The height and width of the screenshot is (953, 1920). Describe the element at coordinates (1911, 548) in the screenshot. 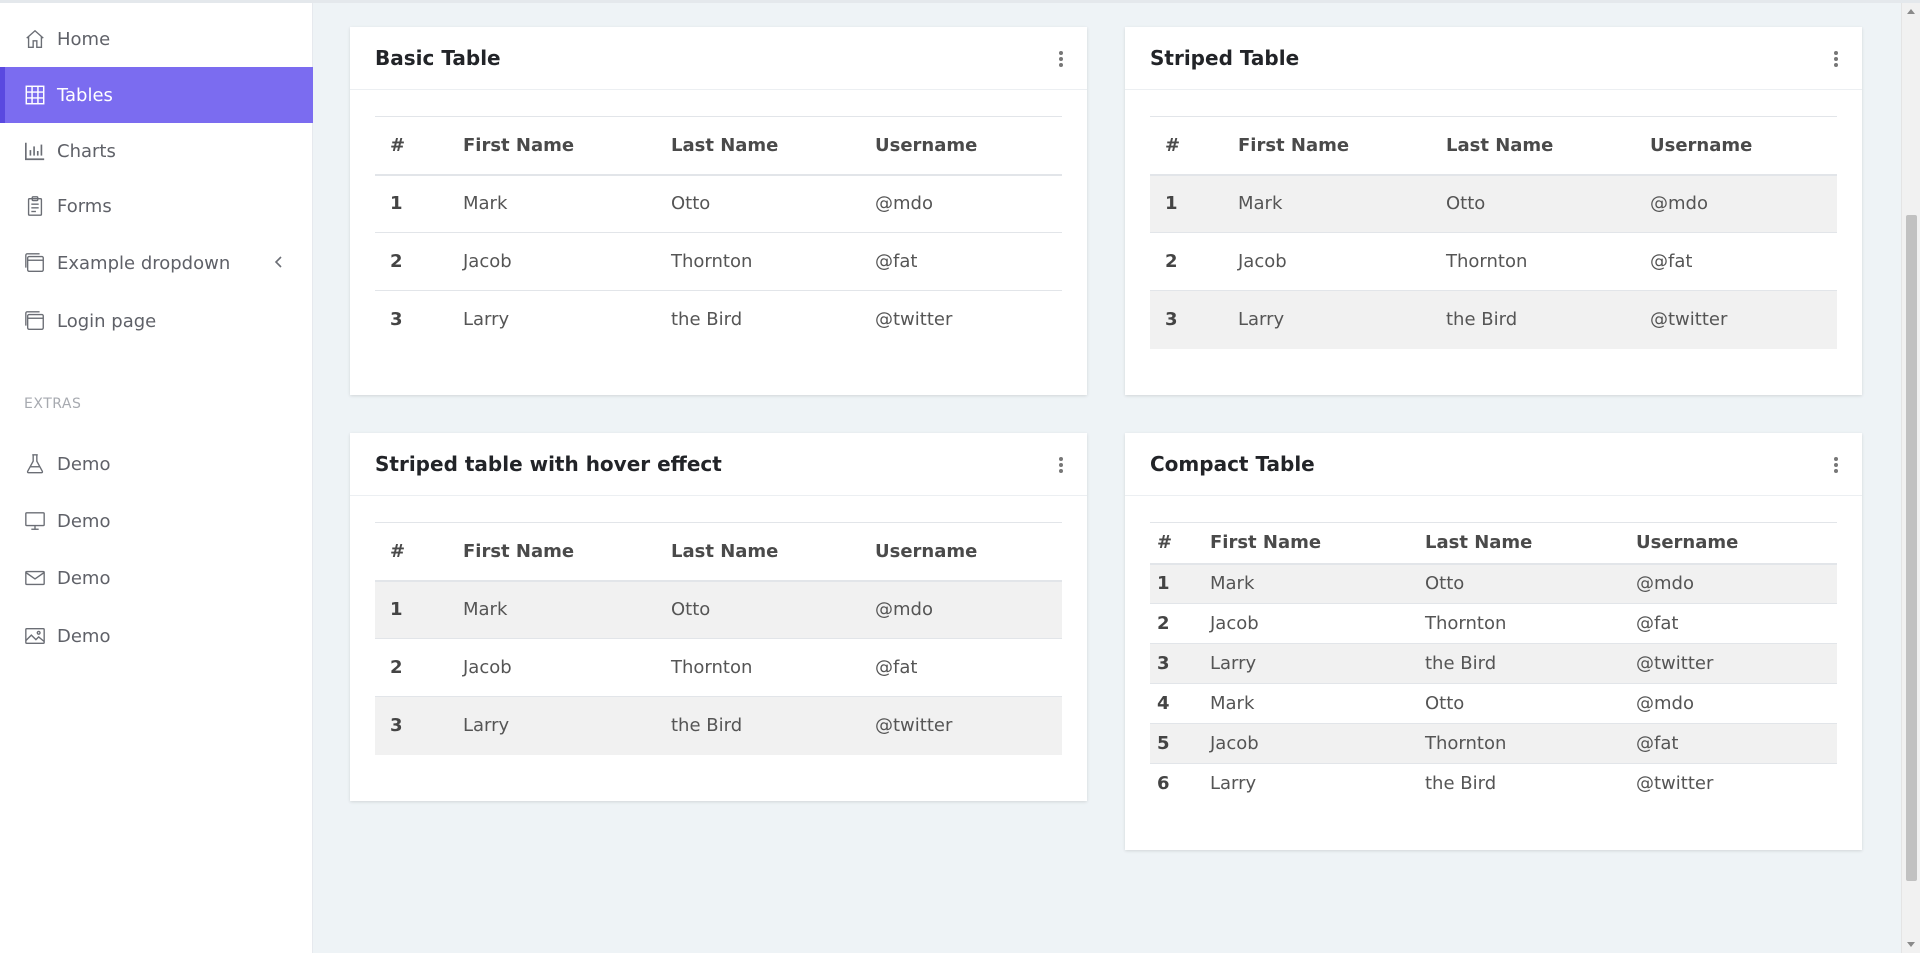

I see `scrollbar-thumb` at that location.